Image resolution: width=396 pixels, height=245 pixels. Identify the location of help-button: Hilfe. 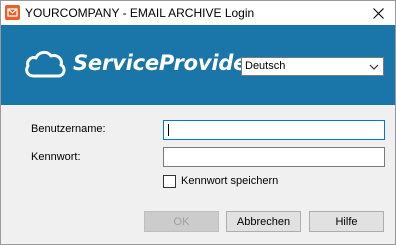
(346, 221).